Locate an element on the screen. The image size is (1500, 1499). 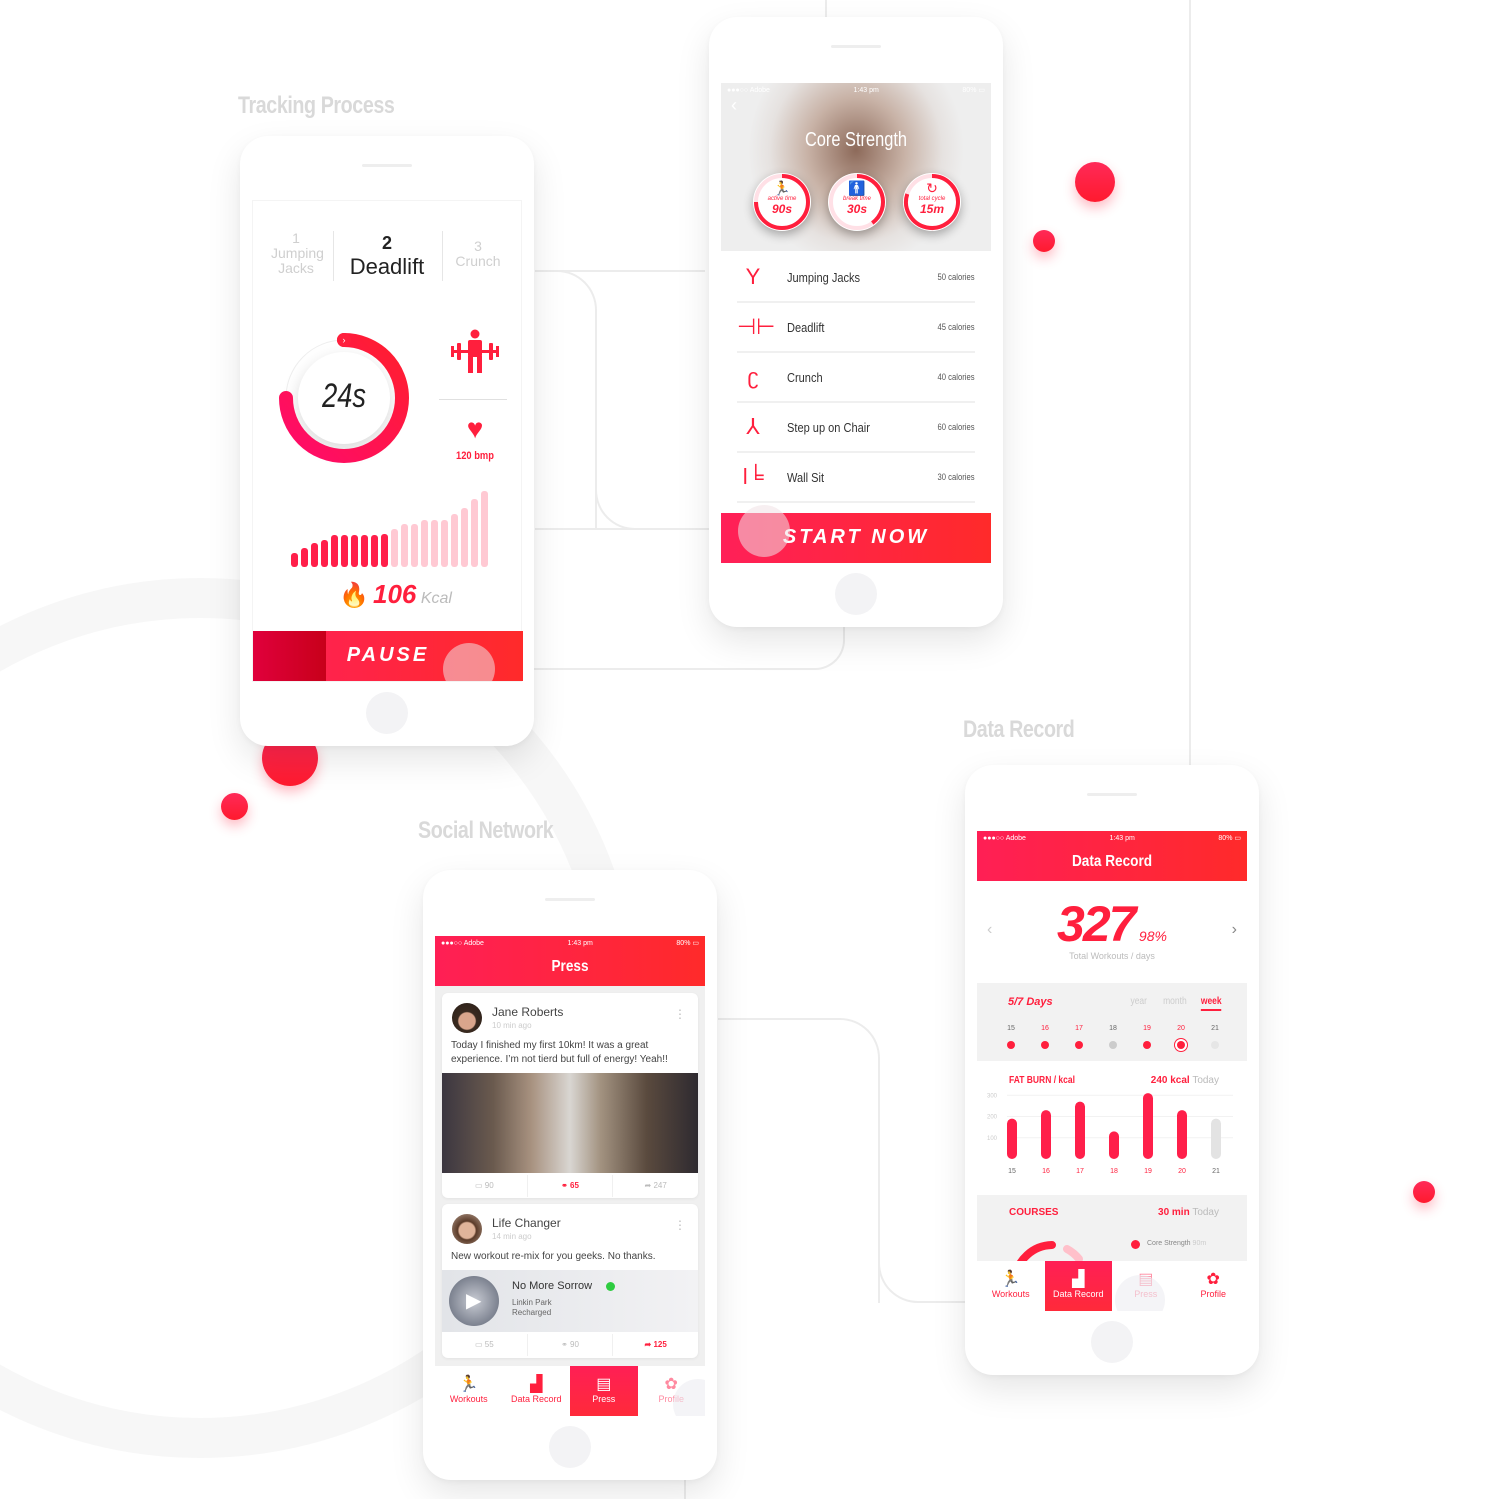
total-workouts-caption: Total Workouts / days is located at coordinates (1112, 956).